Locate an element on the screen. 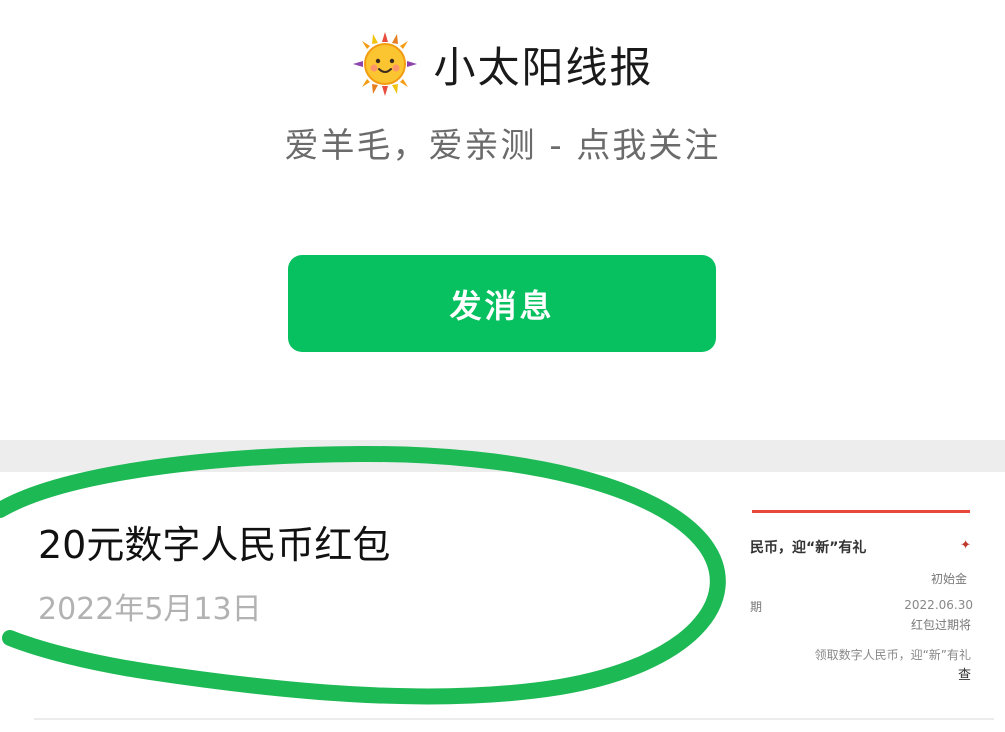 The height and width of the screenshot is (732, 1005). smiling-sun-icon is located at coordinates (385, 64).